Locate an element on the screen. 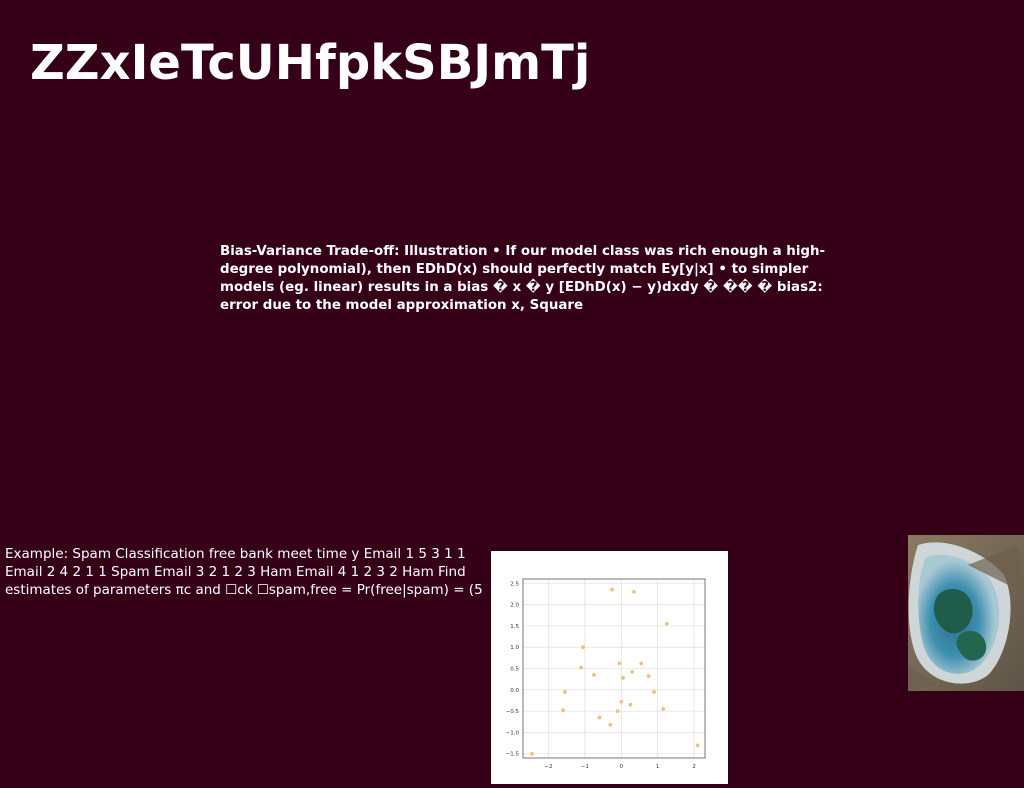  y-tick-label: 2.5 is located at coordinates (514, 584).